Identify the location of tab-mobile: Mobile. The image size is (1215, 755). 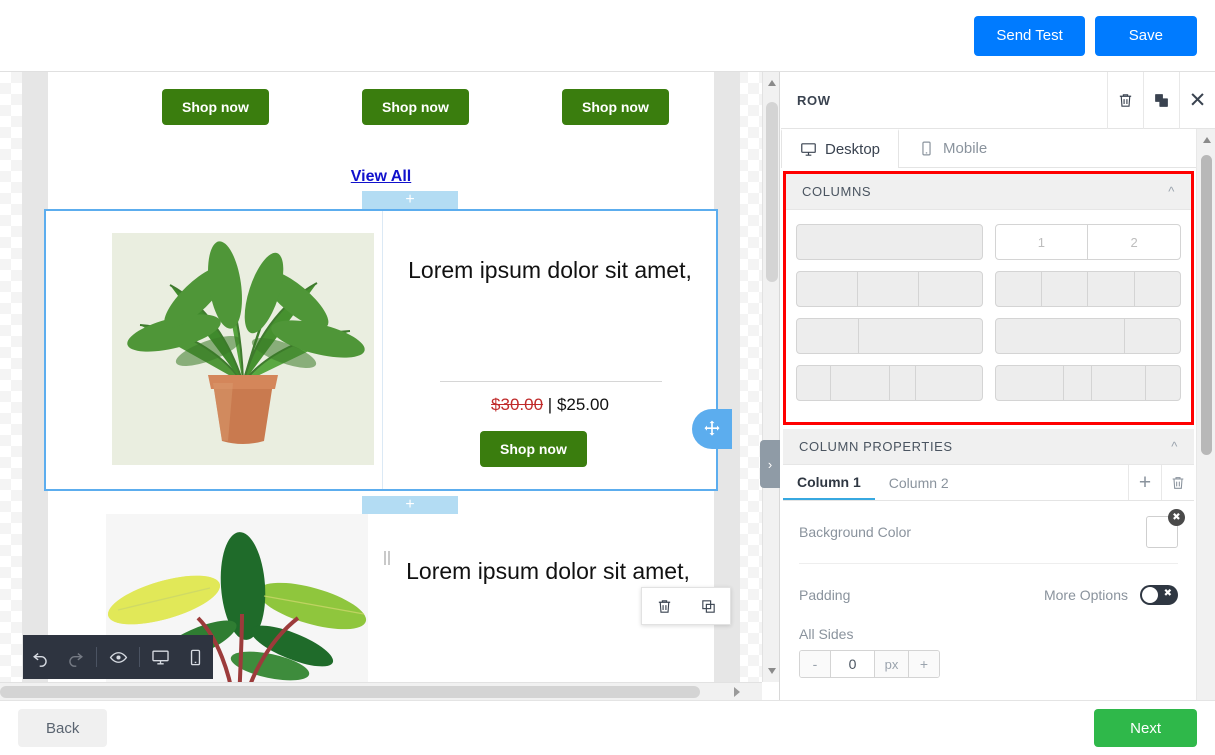
(952, 148).